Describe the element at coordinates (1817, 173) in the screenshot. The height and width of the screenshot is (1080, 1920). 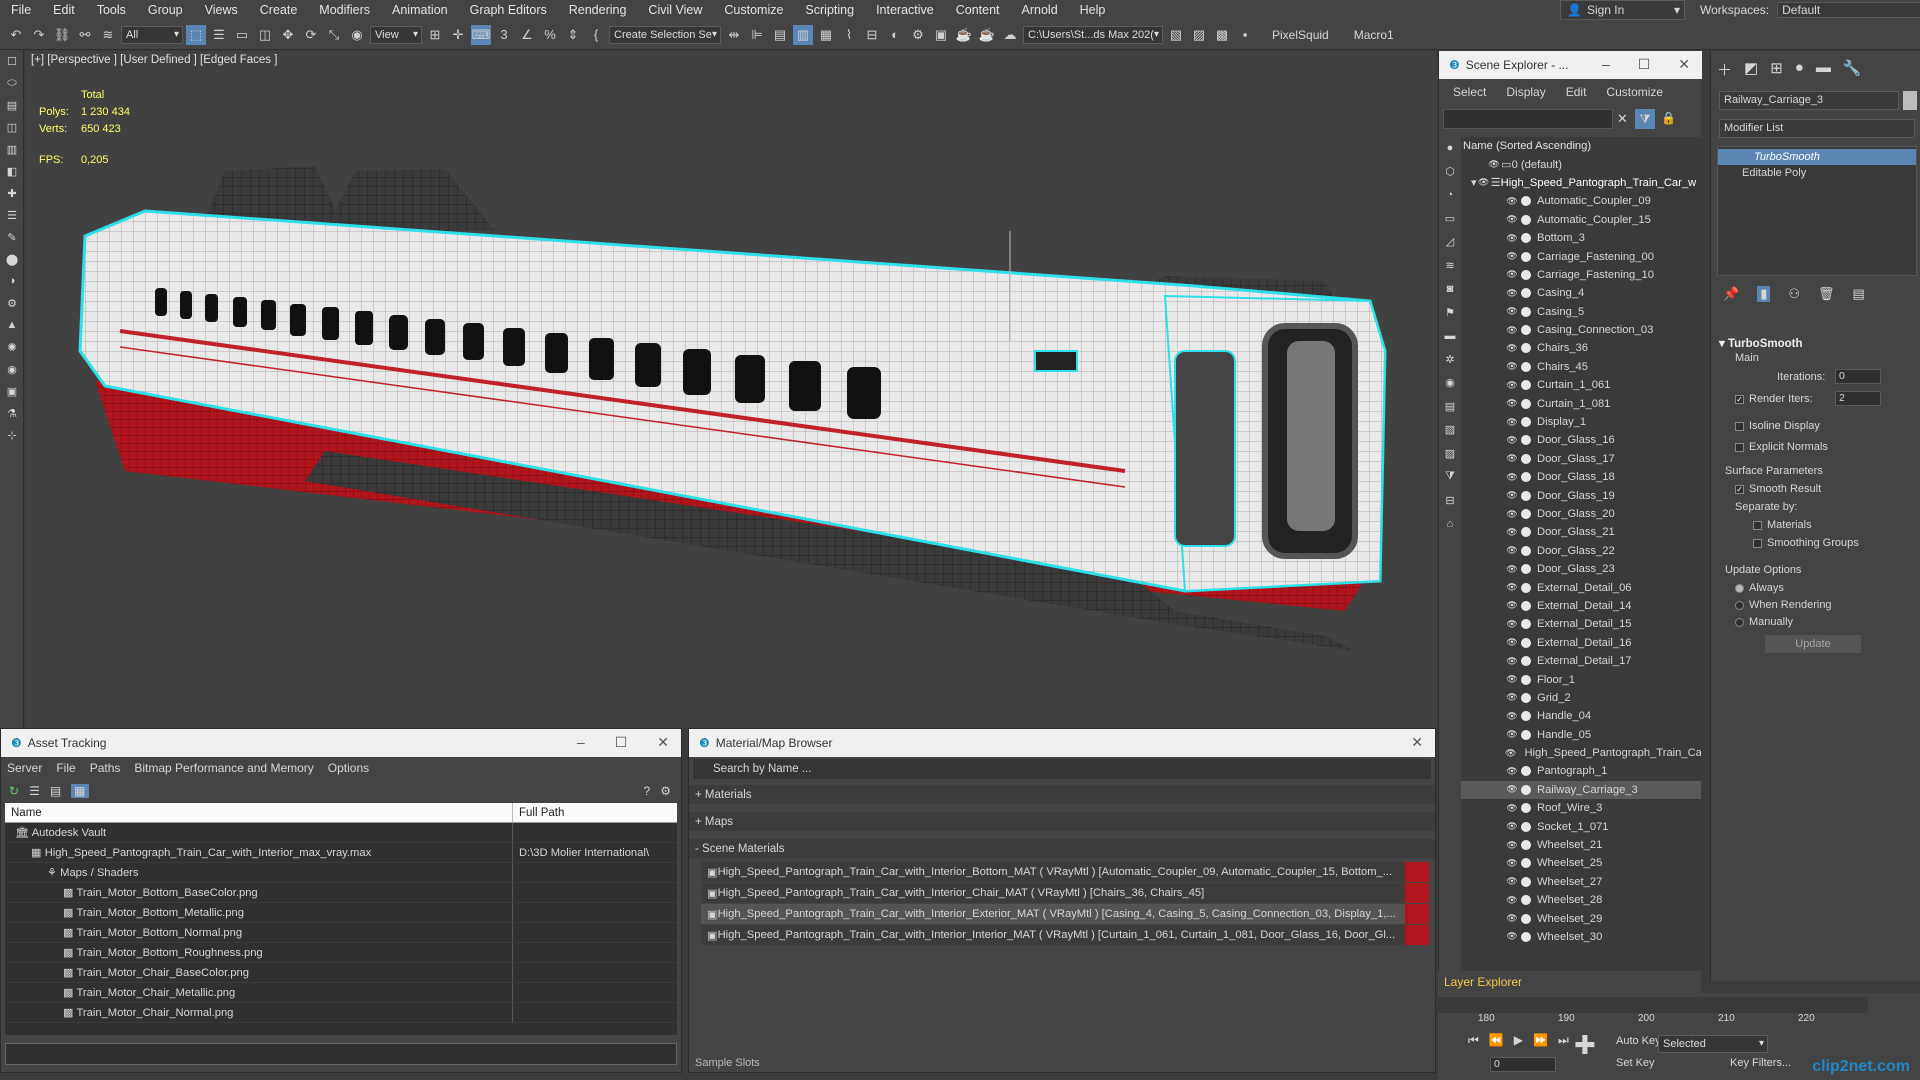
I see `stack-item-editable-poly: Editable Poly` at that location.